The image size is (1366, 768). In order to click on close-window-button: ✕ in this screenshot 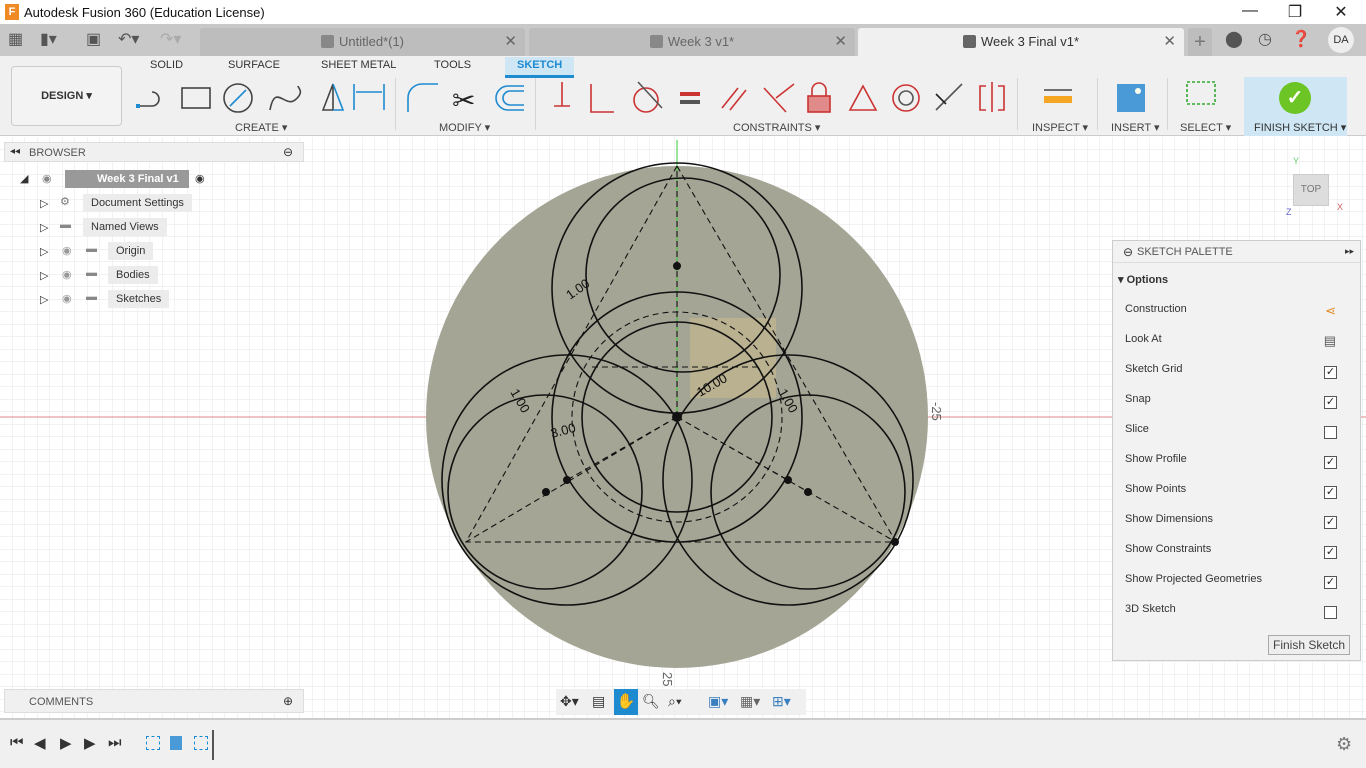, I will do `click(1341, 12)`.